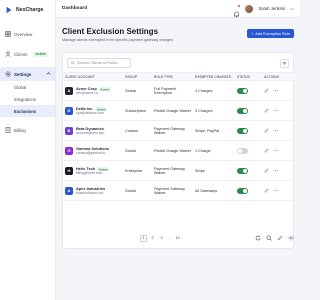 This screenshot has height=300, width=320. Describe the element at coordinates (269, 238) in the screenshot. I see `search-icon` at that location.